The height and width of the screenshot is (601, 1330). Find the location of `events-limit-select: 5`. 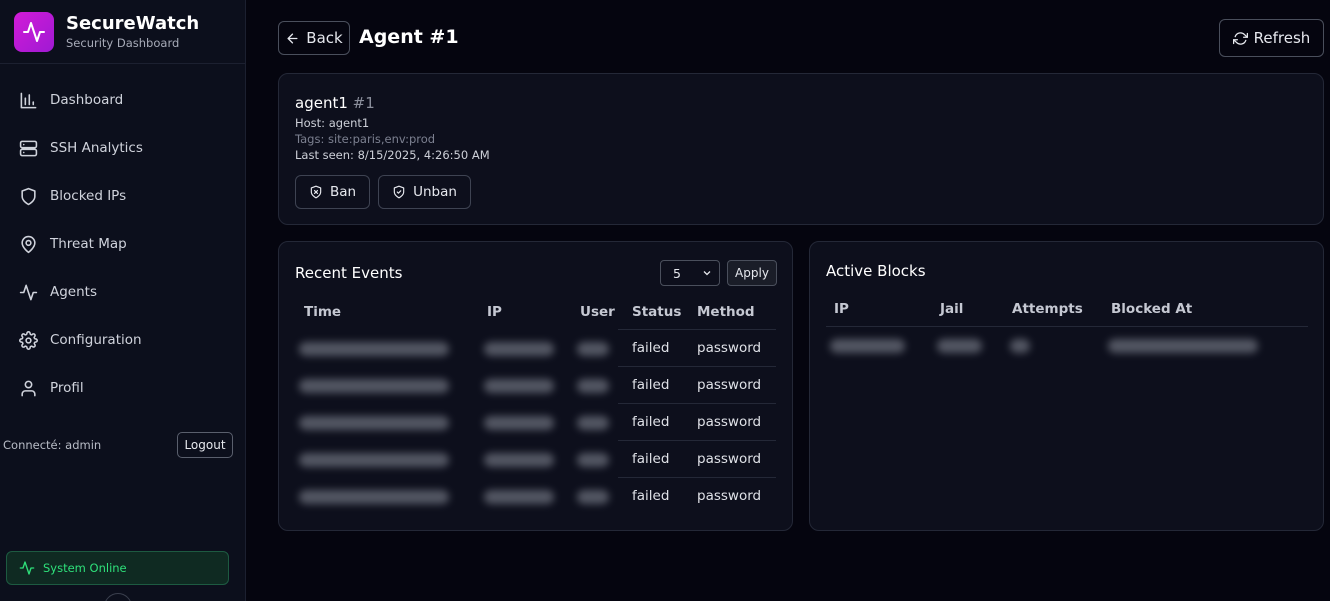

events-limit-select: 5 is located at coordinates (690, 273).